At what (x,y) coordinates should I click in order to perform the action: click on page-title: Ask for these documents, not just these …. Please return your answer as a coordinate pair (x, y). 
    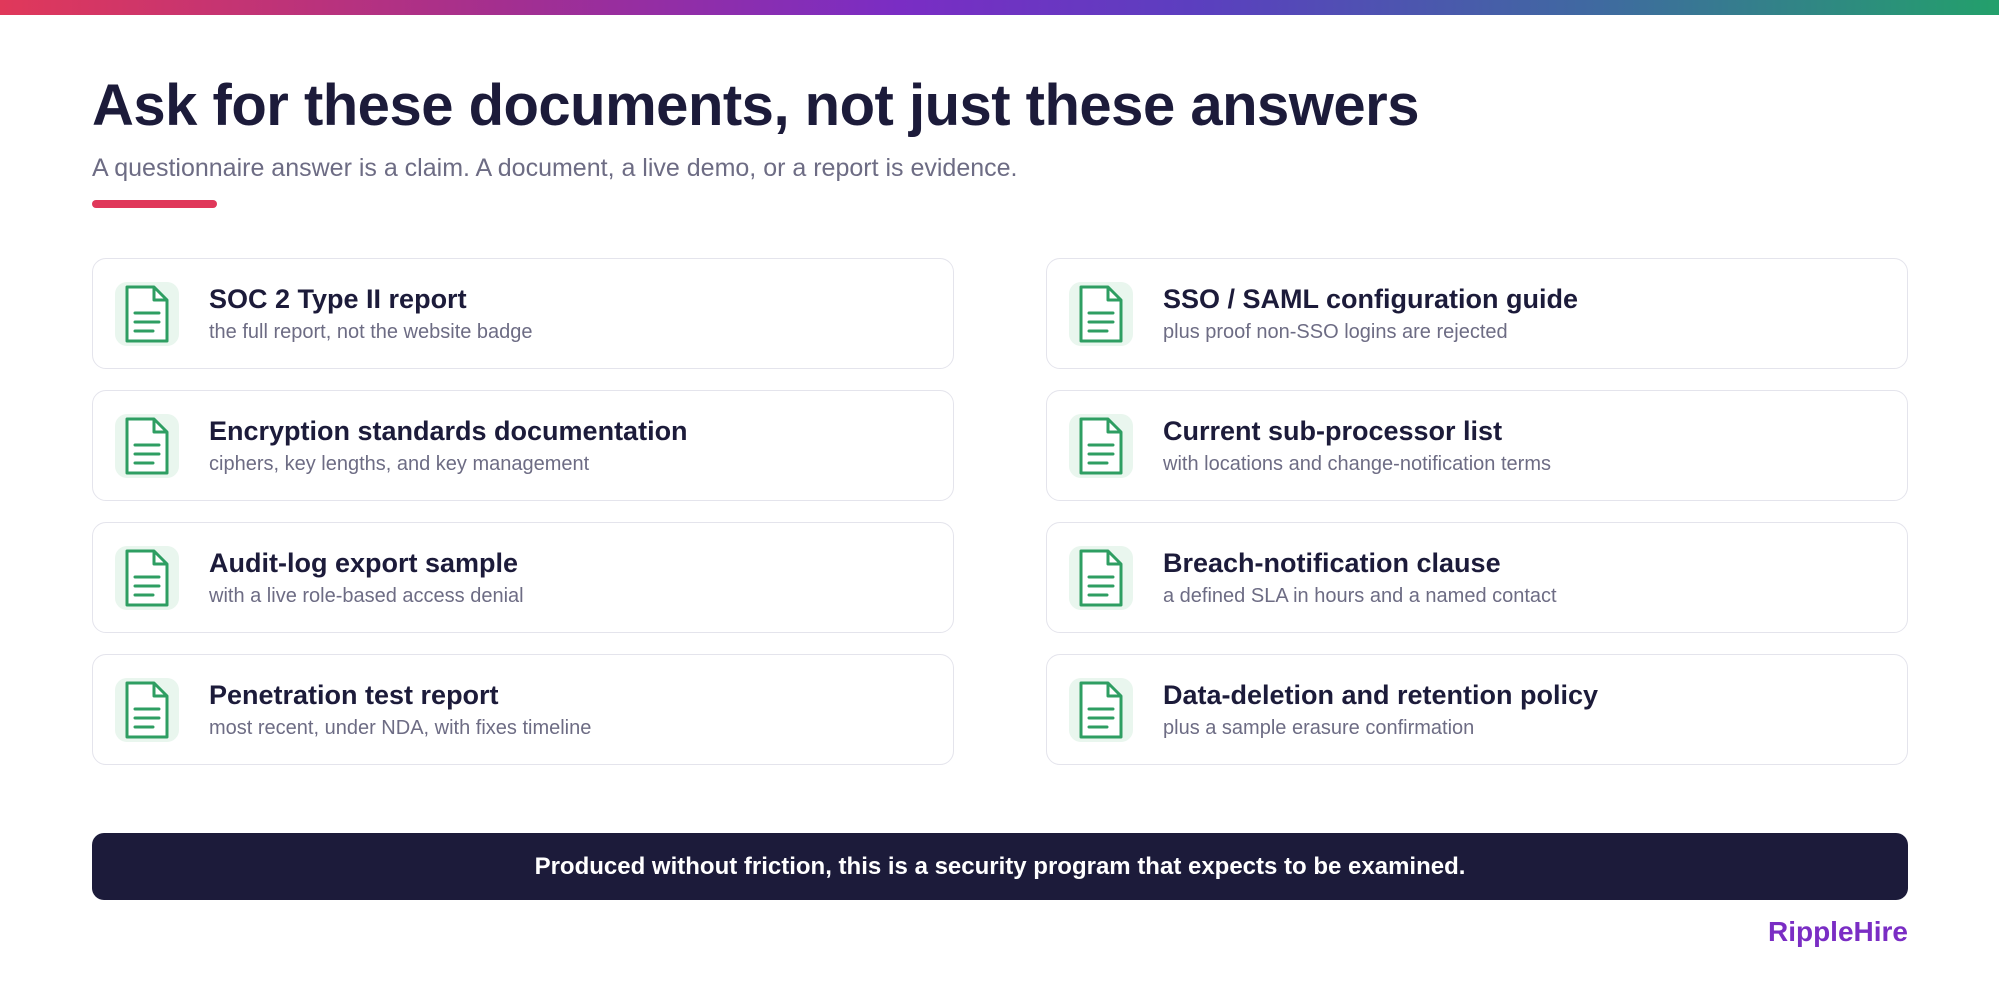
    Looking at the image, I should click on (755, 105).